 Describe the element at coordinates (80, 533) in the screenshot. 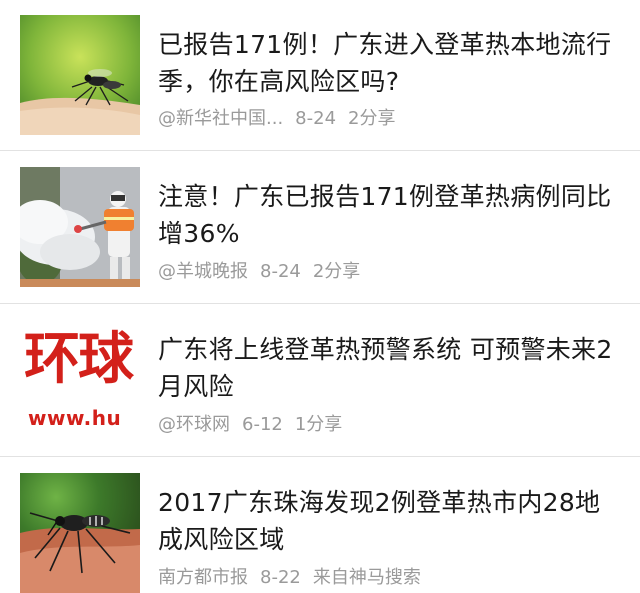

I see `mosquito-closeup-image` at that location.